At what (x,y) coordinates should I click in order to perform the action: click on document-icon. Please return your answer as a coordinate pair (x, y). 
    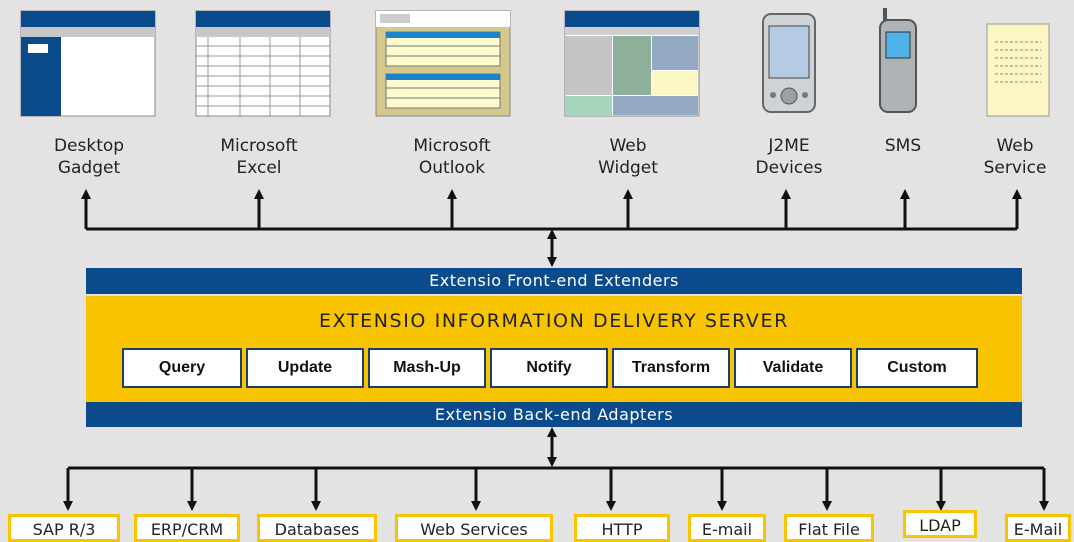
    Looking at the image, I should click on (1018, 70).